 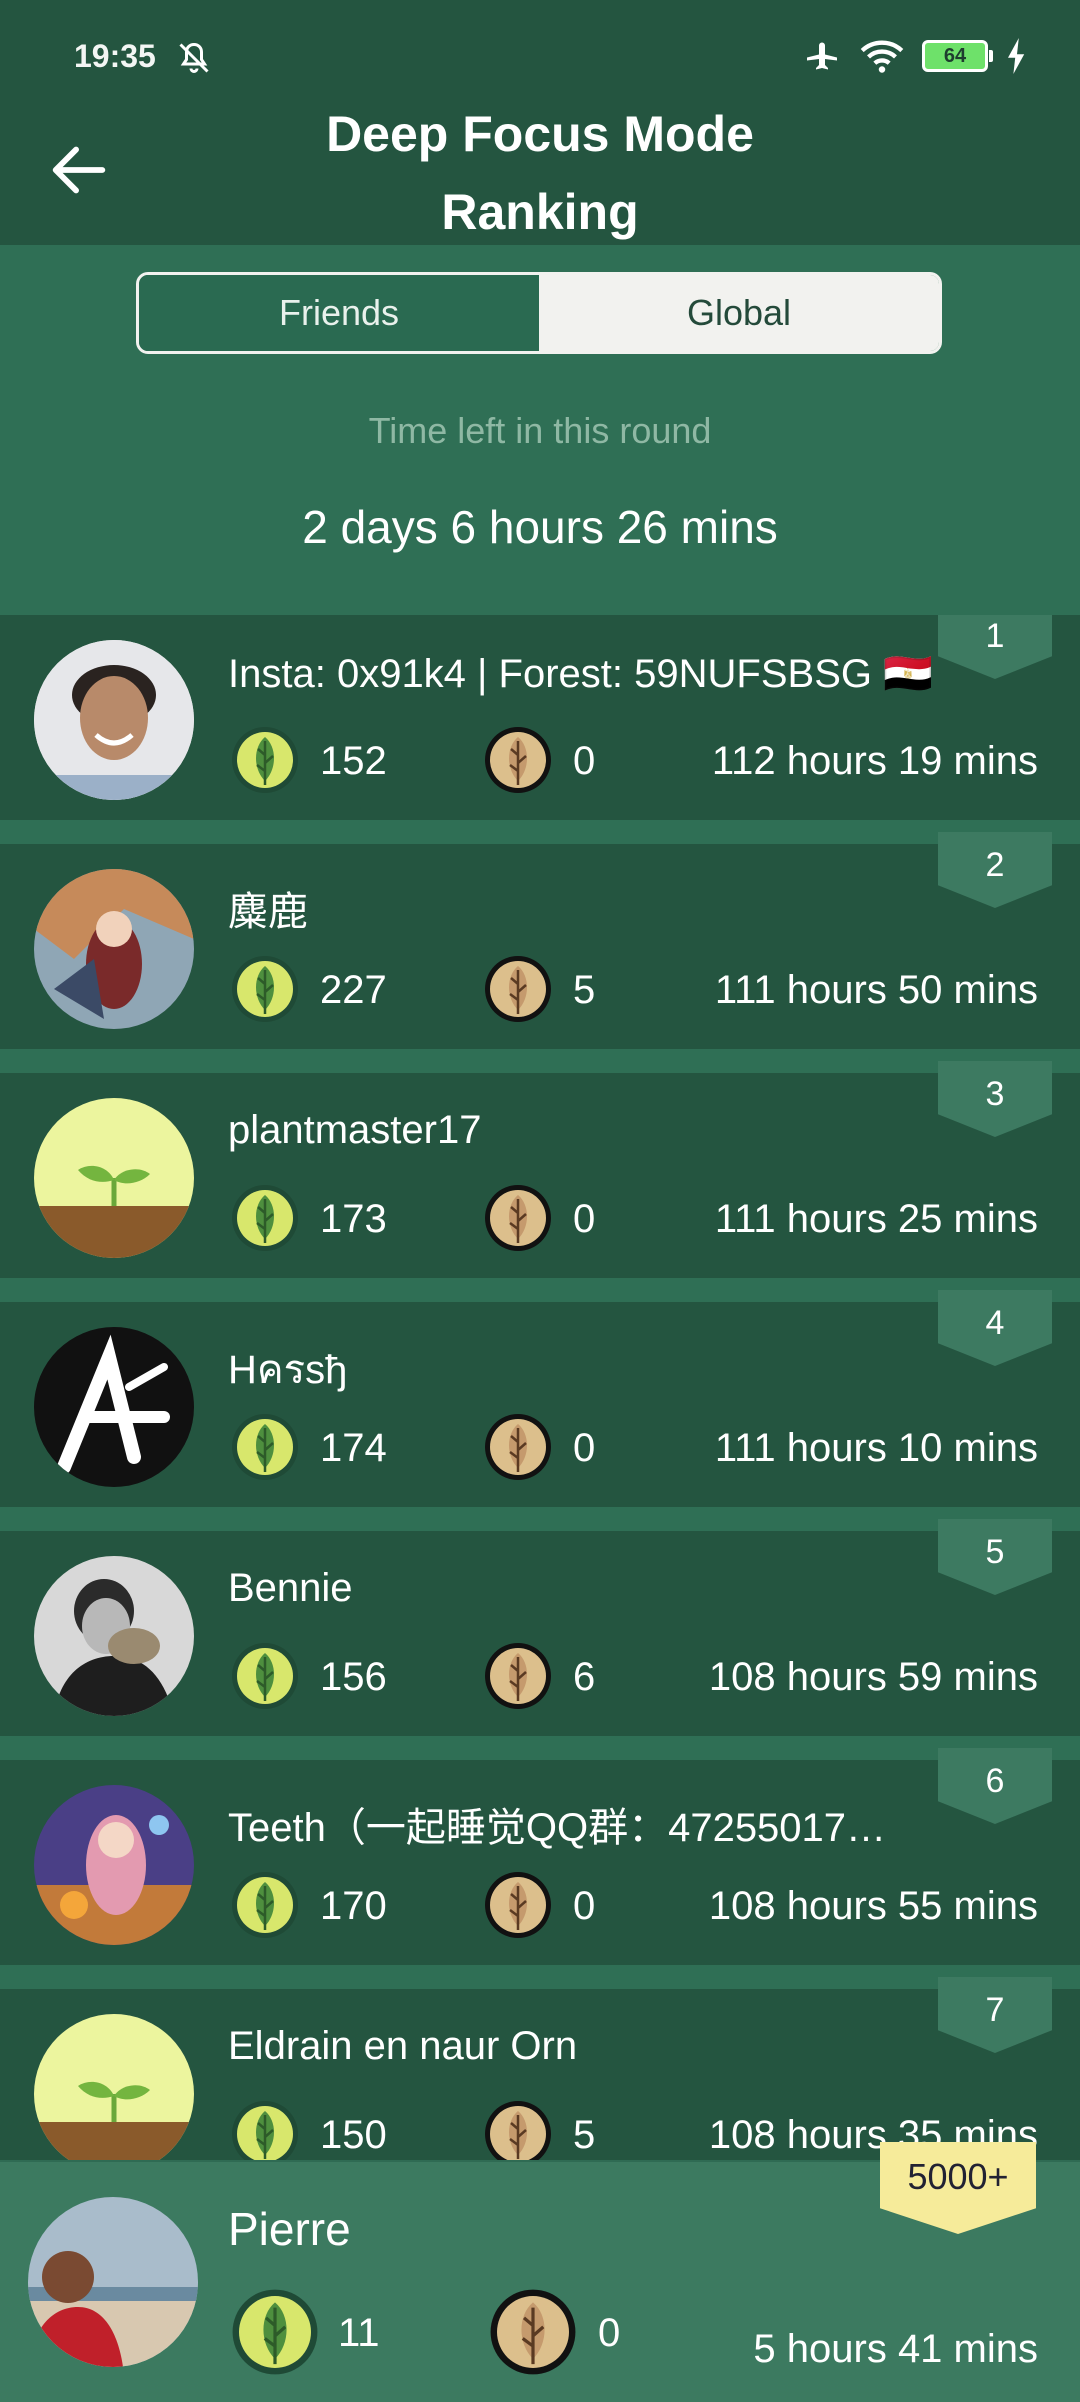 I want to click on user-stats: 227 5 111 hours 50 mins, so click(x=633, y=989).